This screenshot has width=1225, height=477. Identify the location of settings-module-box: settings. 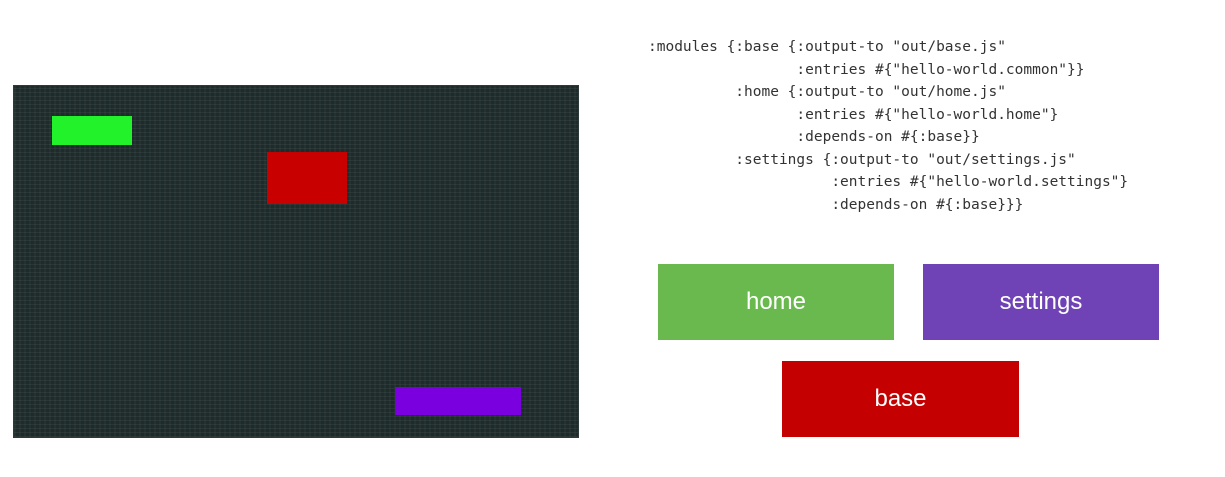
(1041, 302).